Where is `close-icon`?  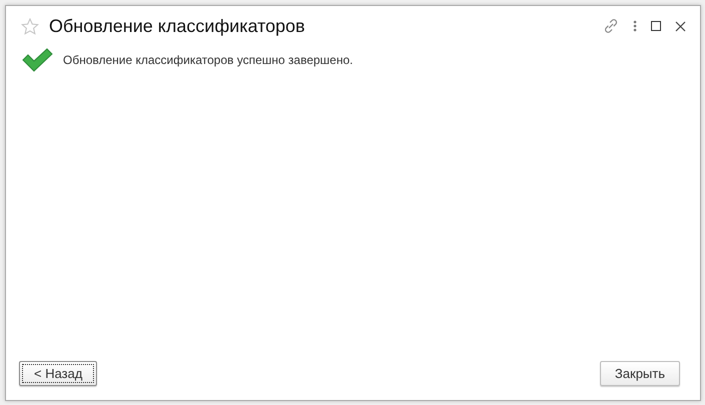 close-icon is located at coordinates (680, 26).